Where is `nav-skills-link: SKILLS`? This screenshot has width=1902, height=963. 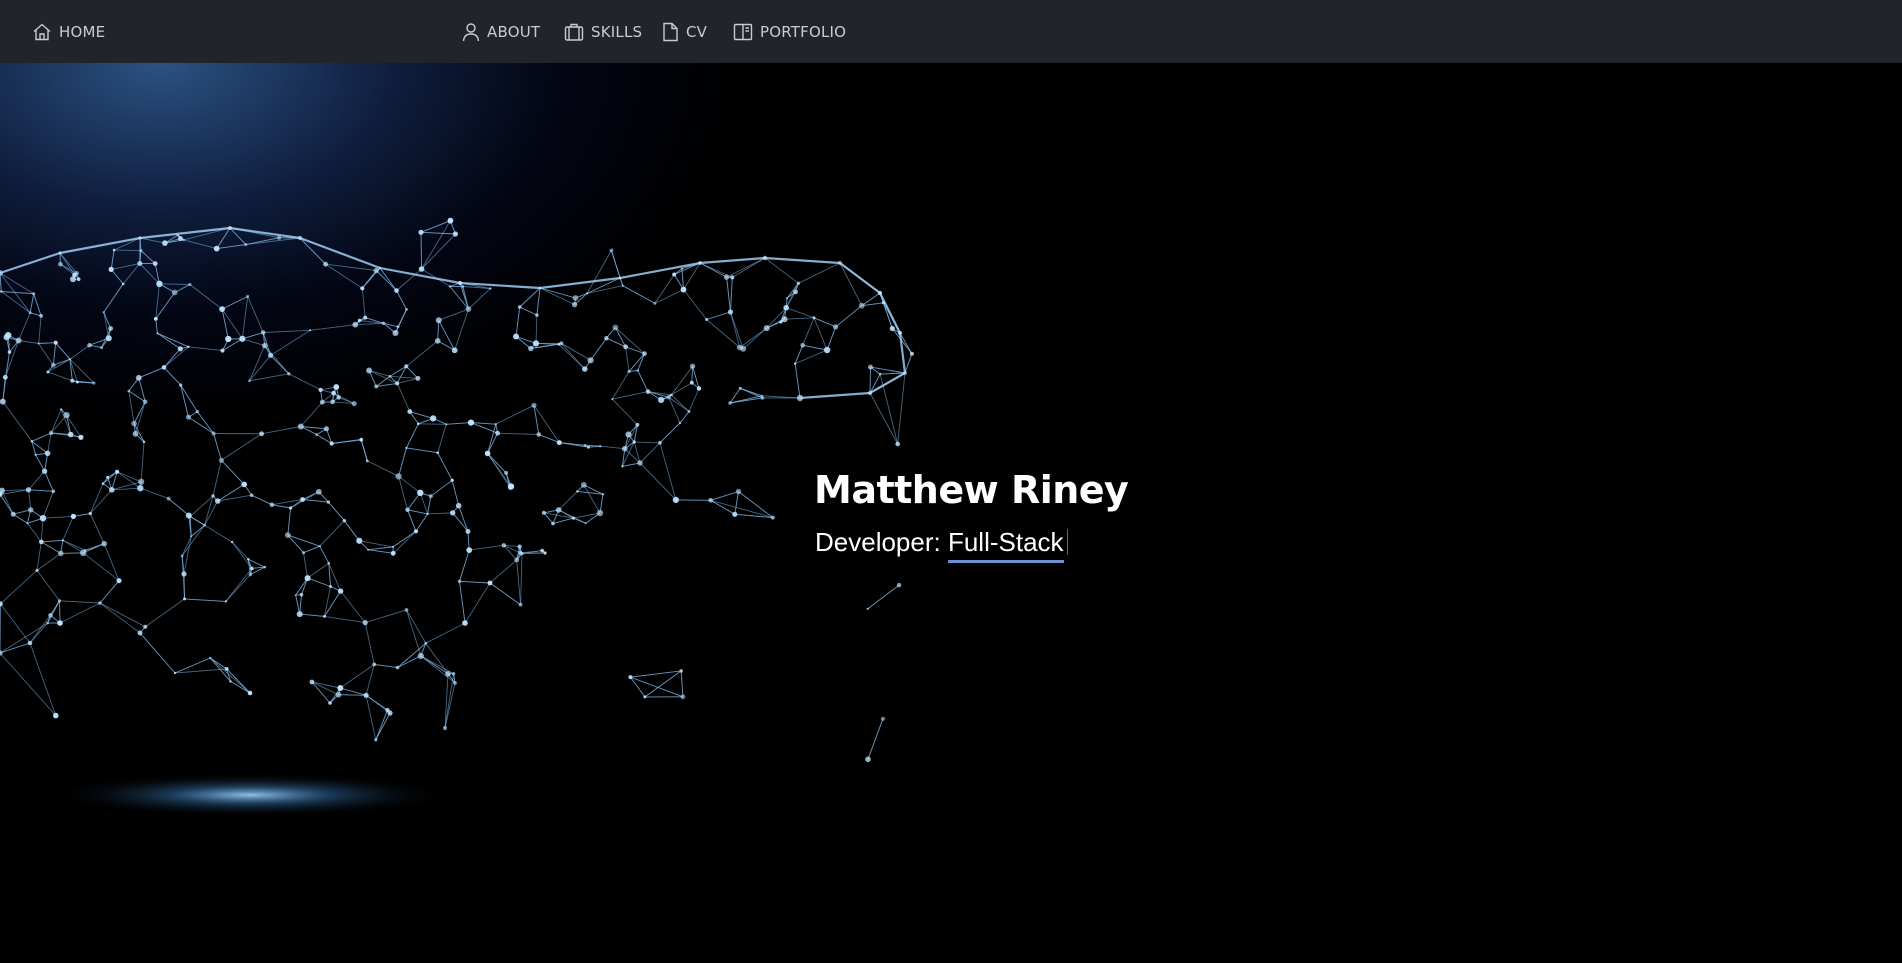
nav-skills-link: SKILLS is located at coordinates (603, 31).